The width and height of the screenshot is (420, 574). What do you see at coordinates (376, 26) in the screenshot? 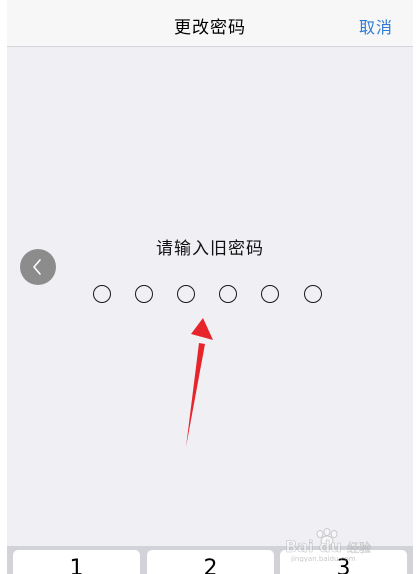
I see `cancel-button: 取消` at bounding box center [376, 26].